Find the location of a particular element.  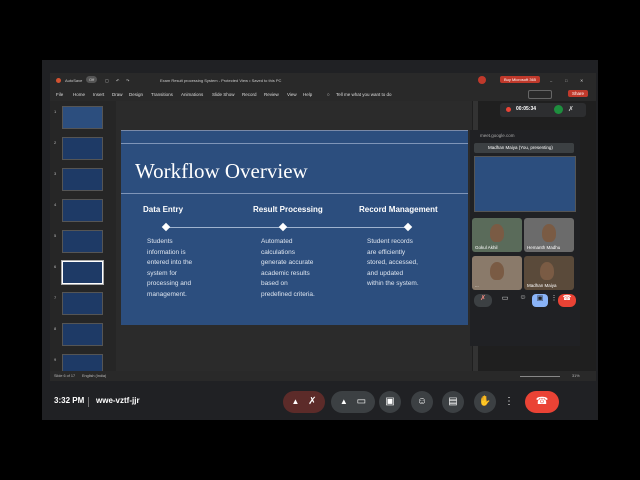

thumb-number: 7 is located at coordinates (55, 297).